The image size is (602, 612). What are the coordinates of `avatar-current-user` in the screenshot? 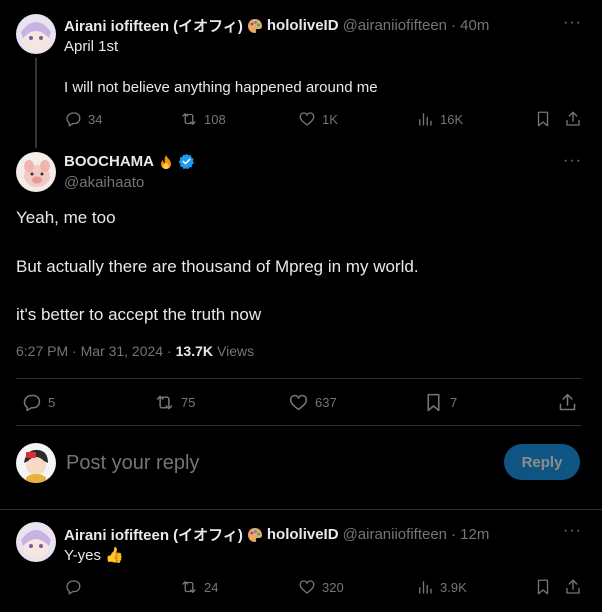 It's located at (36, 463).